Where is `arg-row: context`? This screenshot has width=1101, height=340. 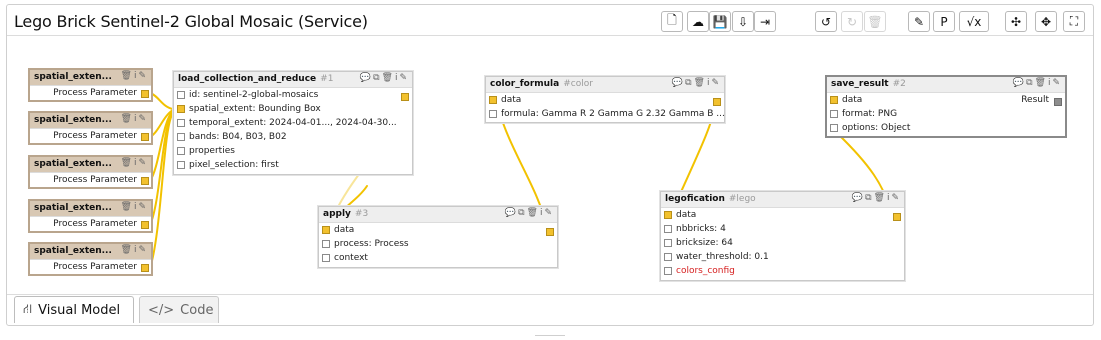
arg-row: context is located at coordinates (438, 258).